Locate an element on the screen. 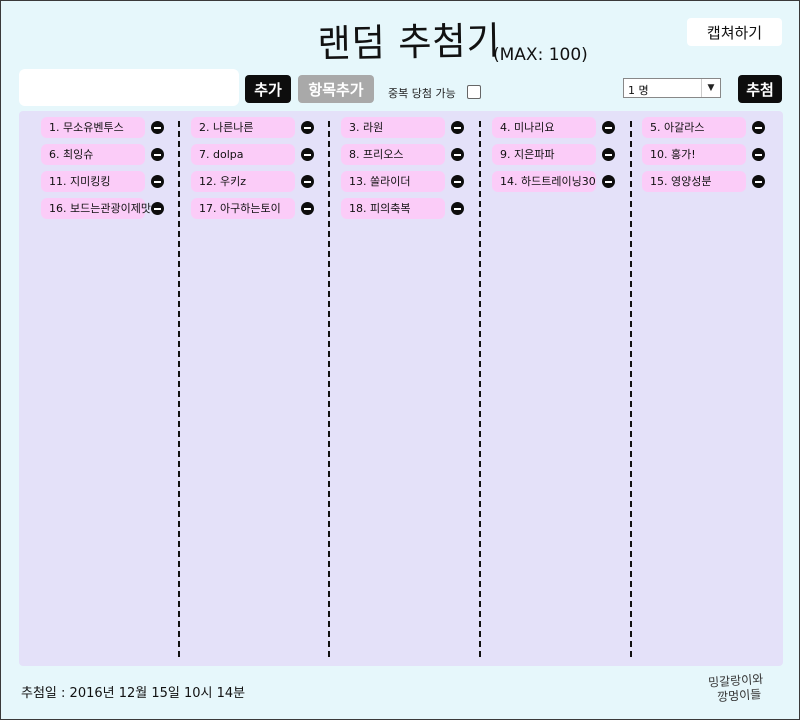 The height and width of the screenshot is (720, 800). winner-count-value: 1 명 is located at coordinates (638, 90).